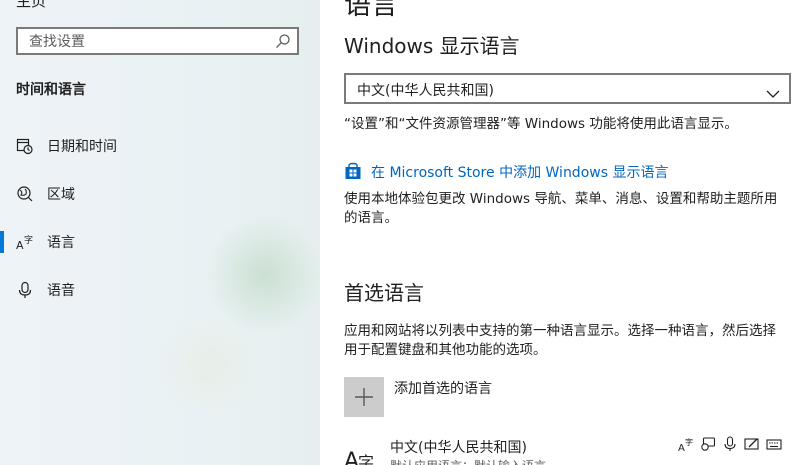 The height and width of the screenshot is (465, 803). What do you see at coordinates (708, 444) in the screenshot?
I see `speech-icon` at bounding box center [708, 444].